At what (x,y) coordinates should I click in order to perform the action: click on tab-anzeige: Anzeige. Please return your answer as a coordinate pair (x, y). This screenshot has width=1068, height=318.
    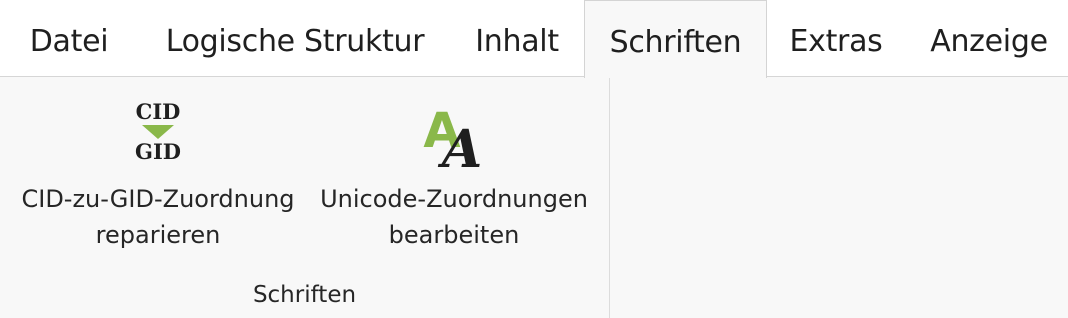
    Looking at the image, I should click on (989, 38).